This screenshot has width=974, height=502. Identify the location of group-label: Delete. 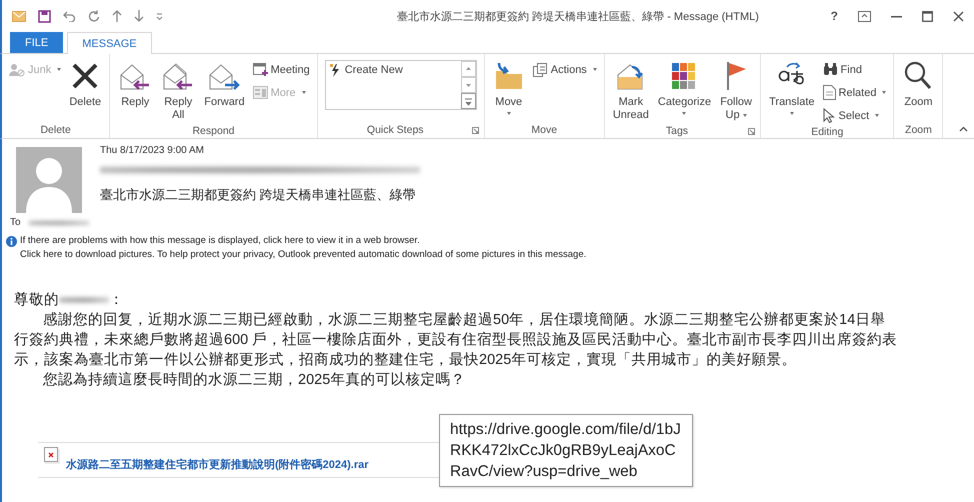
(55, 130).